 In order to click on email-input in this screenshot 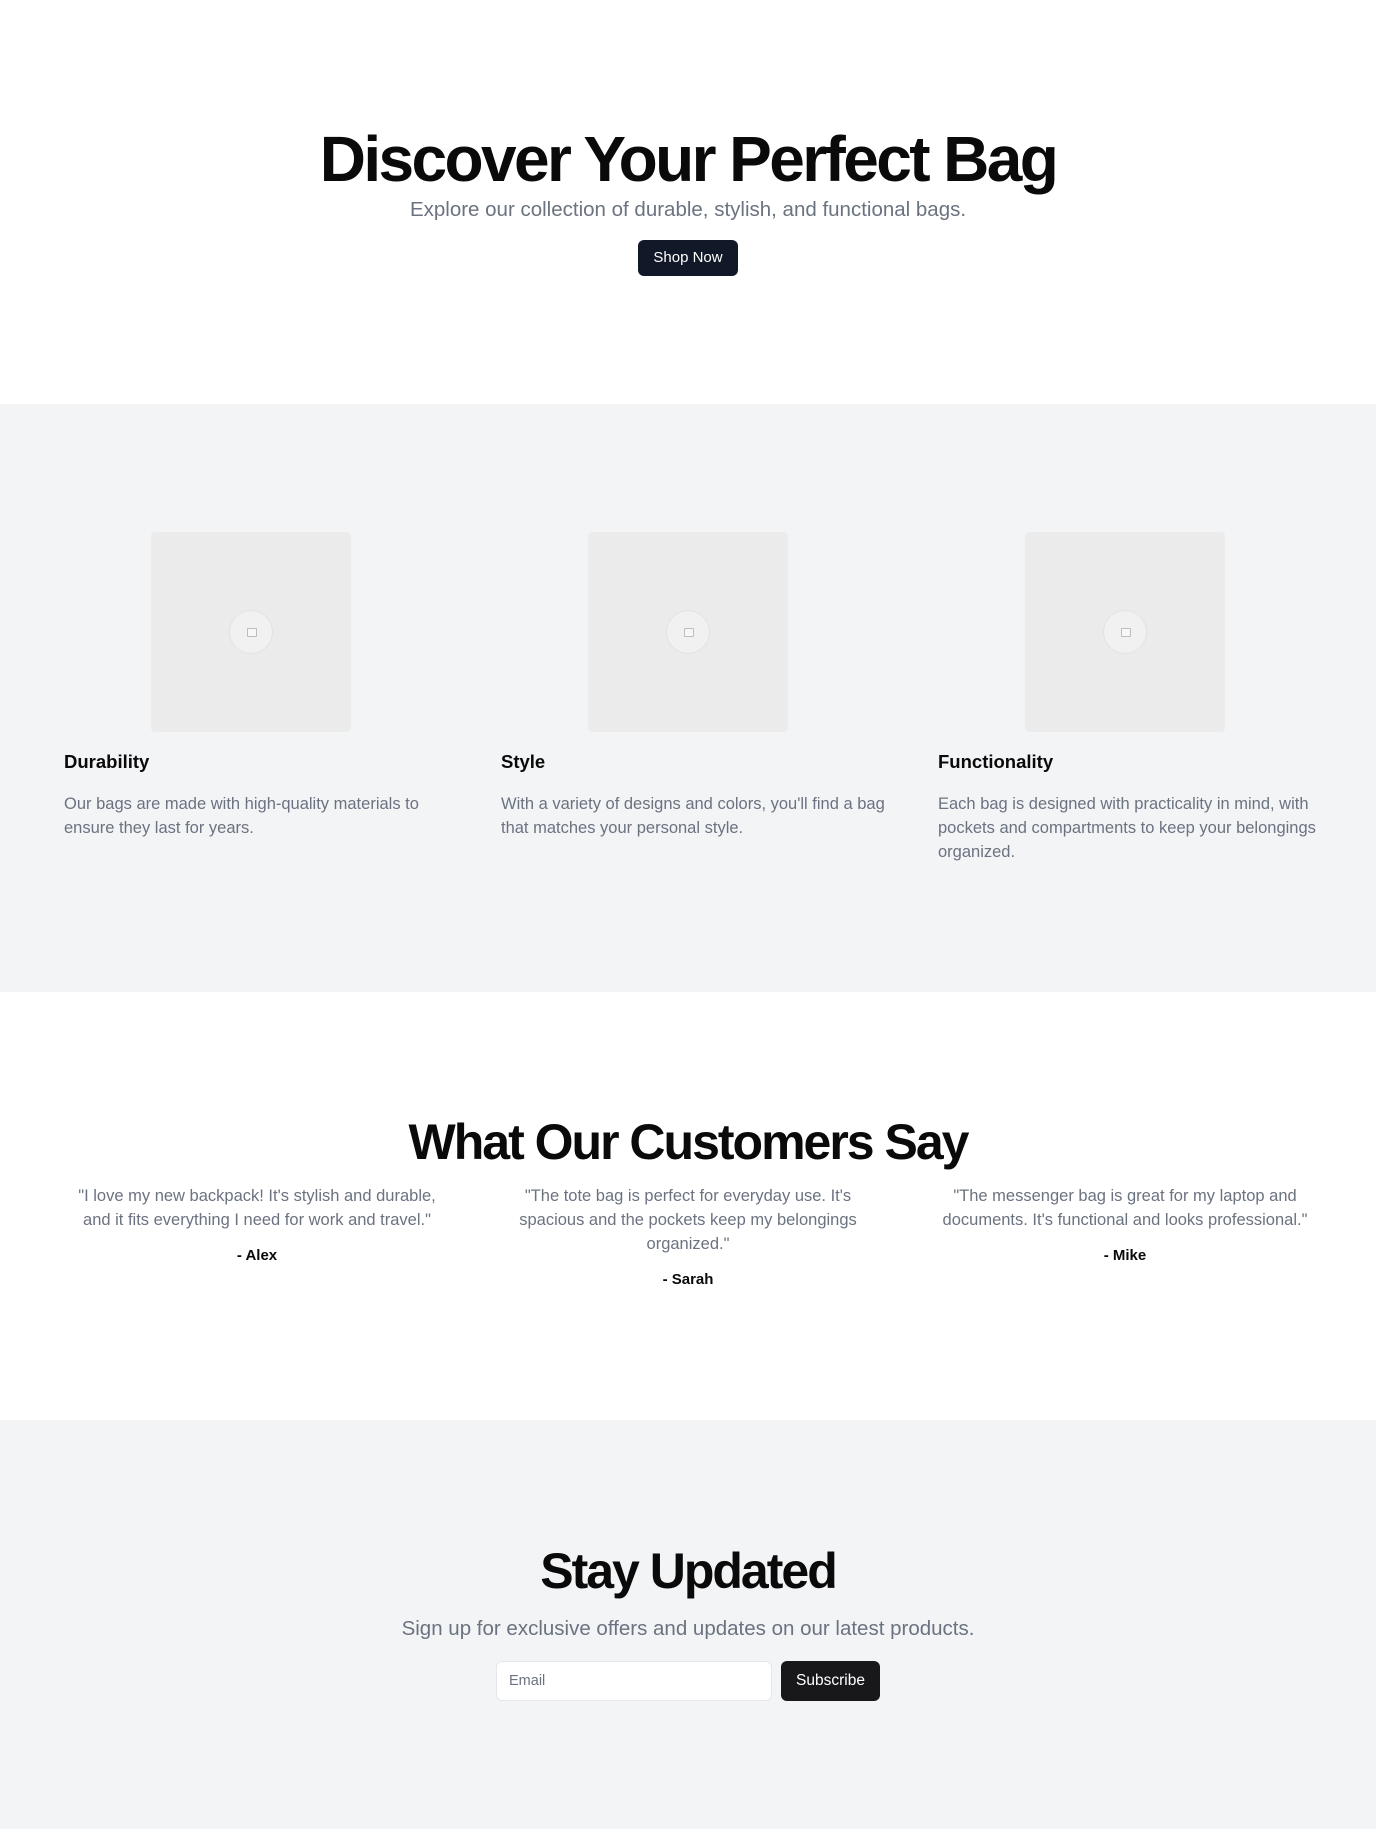, I will do `click(634, 1681)`.